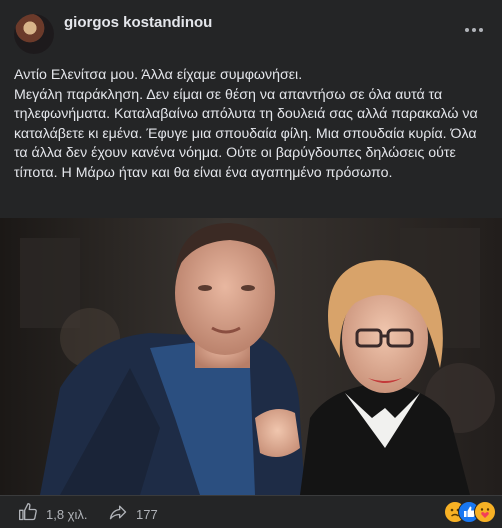  I want to click on likes-count: 1,8 χιλ., so click(67, 514).